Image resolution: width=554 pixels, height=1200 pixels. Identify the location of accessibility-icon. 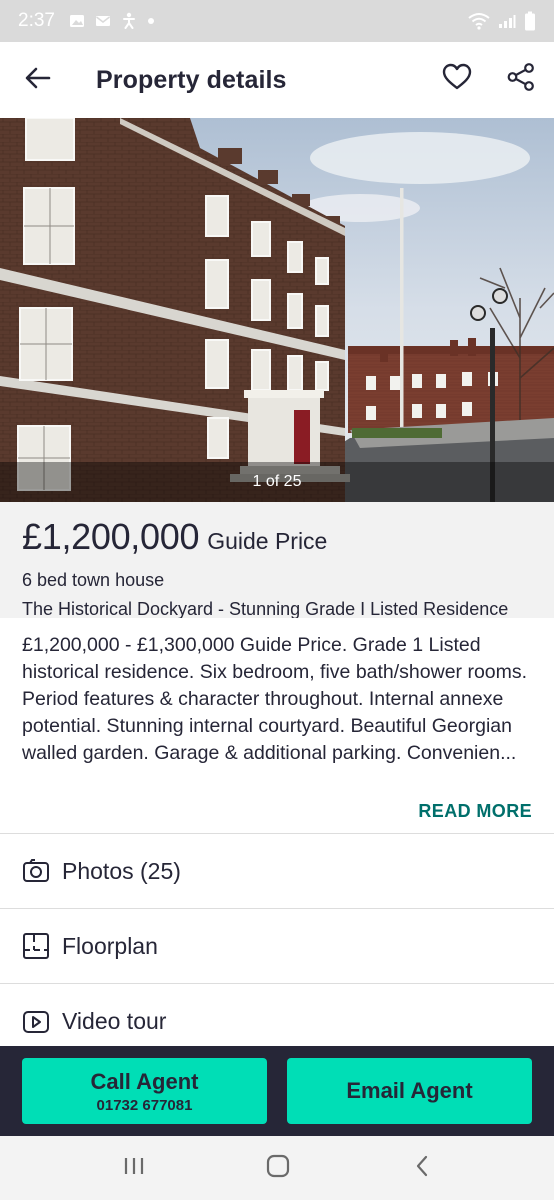
(129, 21).